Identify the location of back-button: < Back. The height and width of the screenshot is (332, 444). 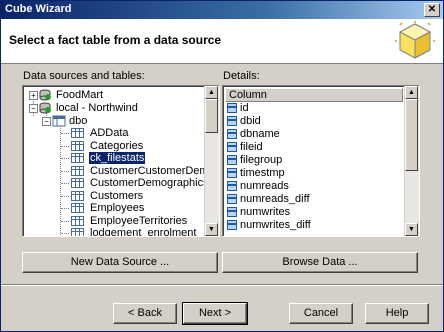
(145, 313).